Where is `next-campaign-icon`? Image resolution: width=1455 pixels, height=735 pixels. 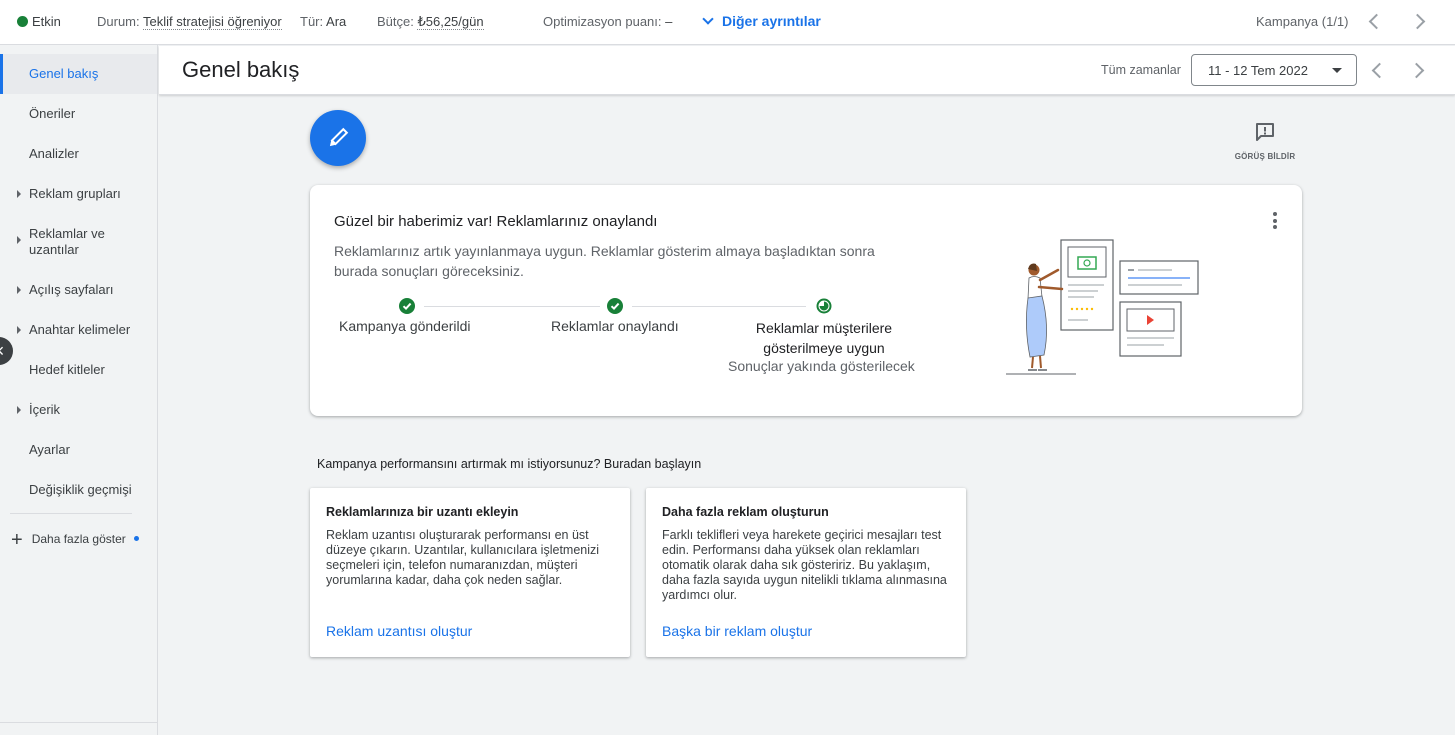 next-campaign-icon is located at coordinates (1417, 21).